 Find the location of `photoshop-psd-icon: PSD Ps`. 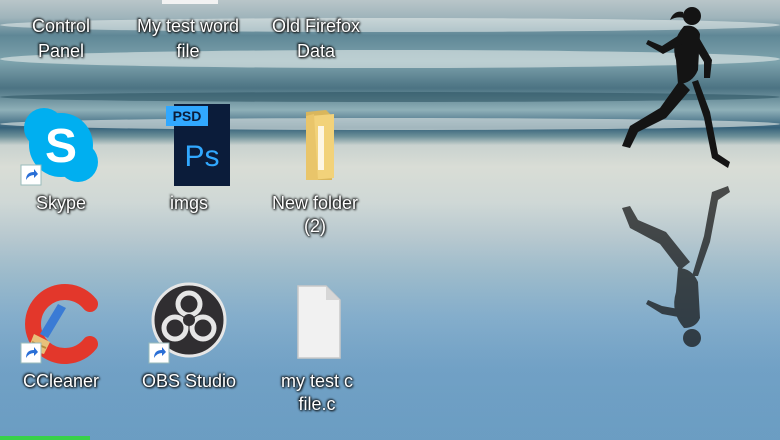

photoshop-psd-icon: PSD Ps is located at coordinates (190, 145).